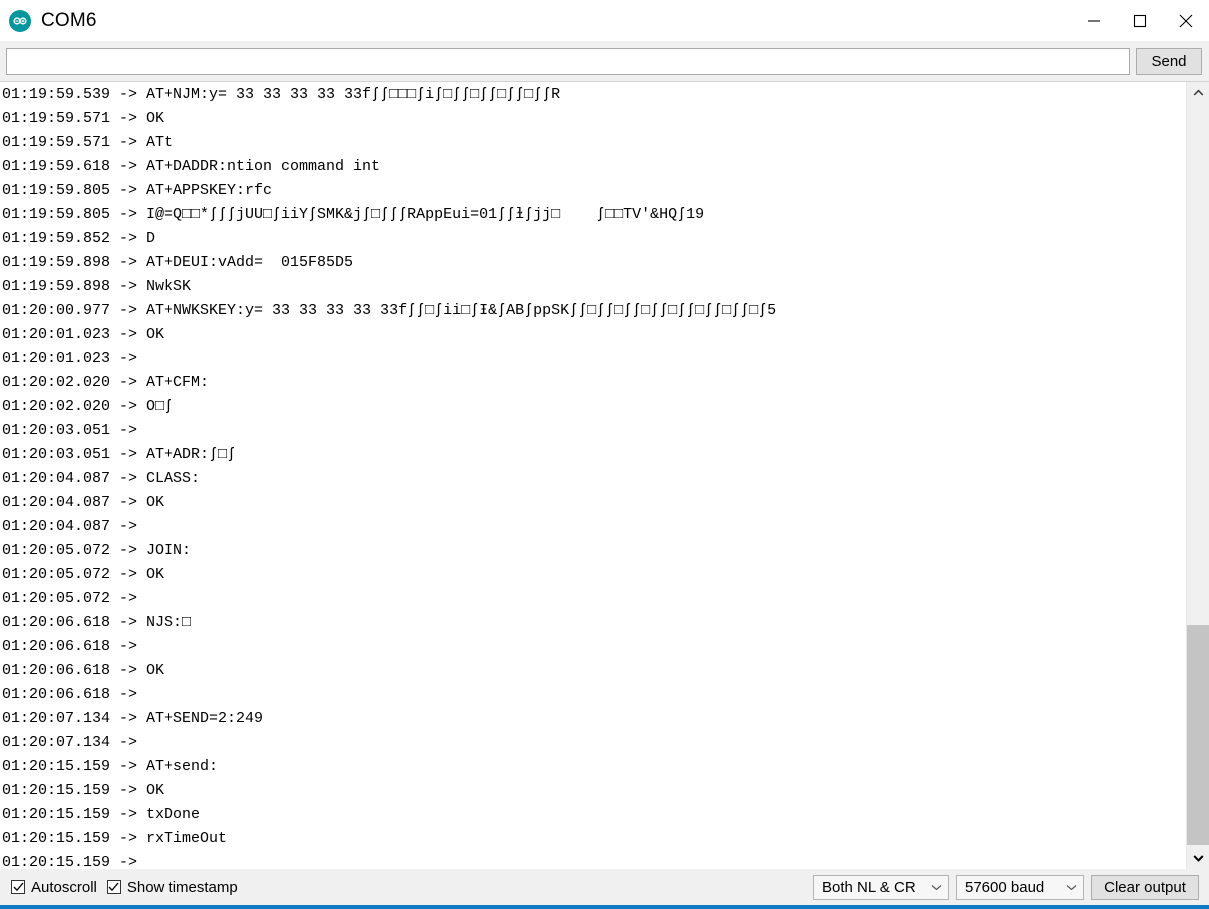 This screenshot has width=1209, height=909. Describe the element at coordinates (604, 20) in the screenshot. I see `title-bar: COM6` at that location.